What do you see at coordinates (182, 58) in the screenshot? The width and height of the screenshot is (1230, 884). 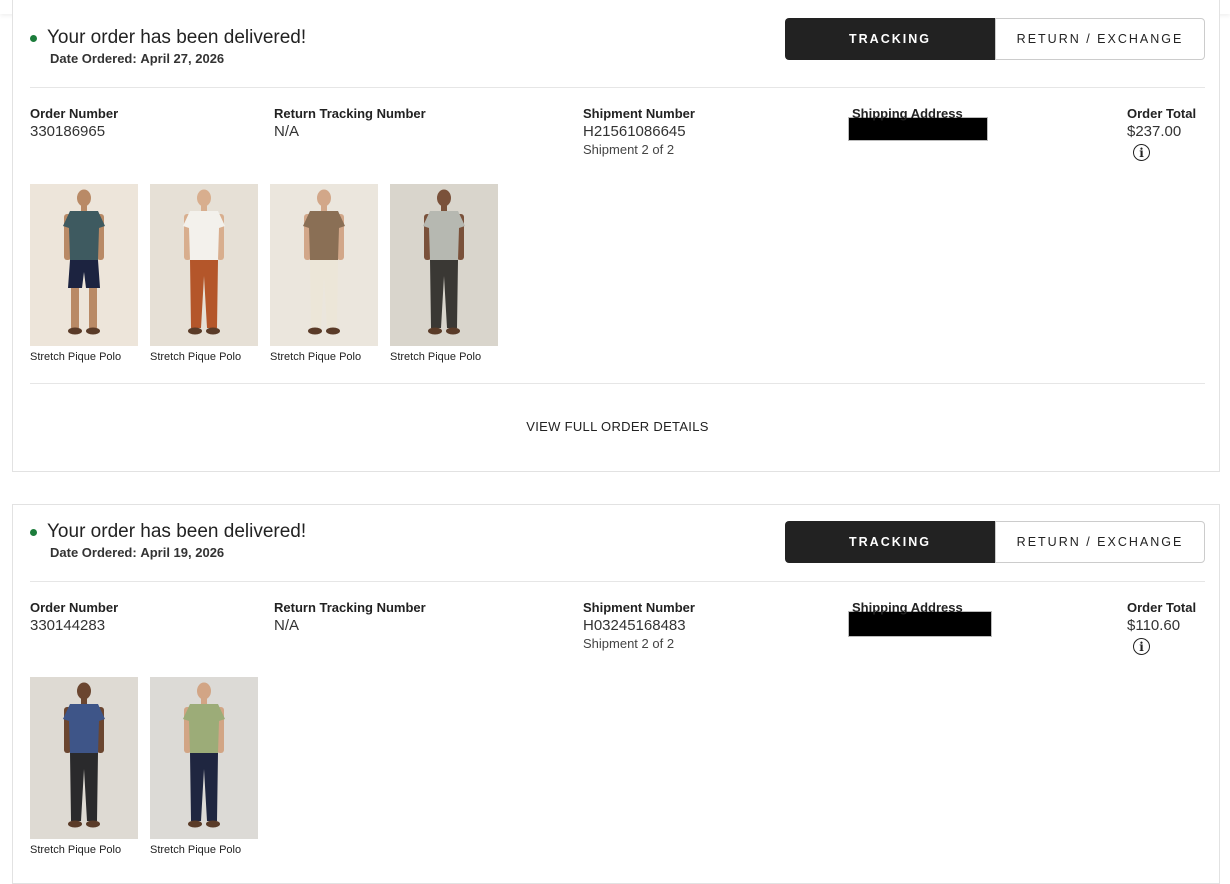 I see `date-ordered-value: April 27, 2026` at bounding box center [182, 58].